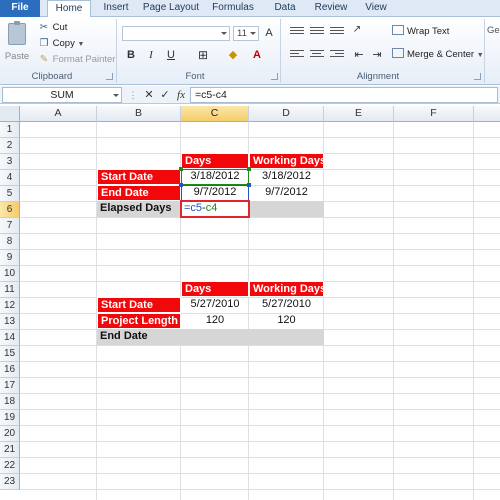  Describe the element at coordinates (376, 8) in the screenshot. I see `tab-view: View` at that location.